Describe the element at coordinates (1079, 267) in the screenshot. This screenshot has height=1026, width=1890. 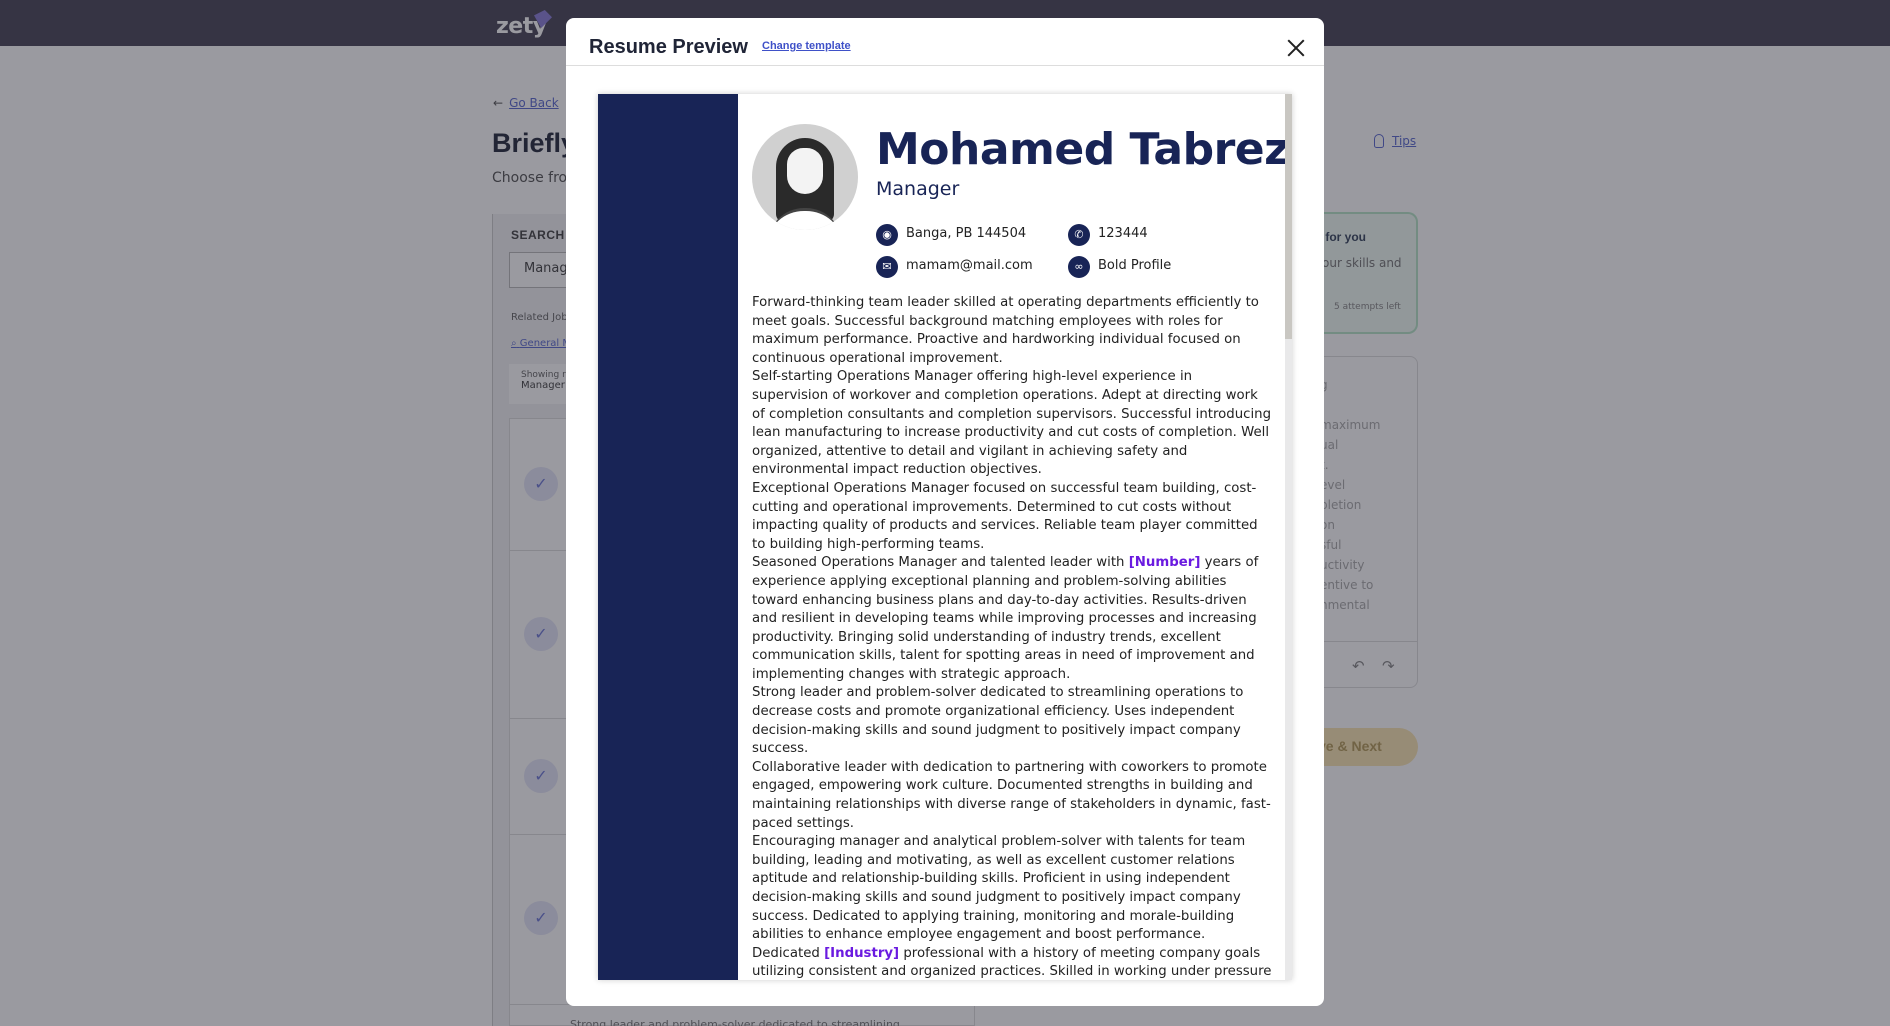
I see `link-icon: ∞` at that location.